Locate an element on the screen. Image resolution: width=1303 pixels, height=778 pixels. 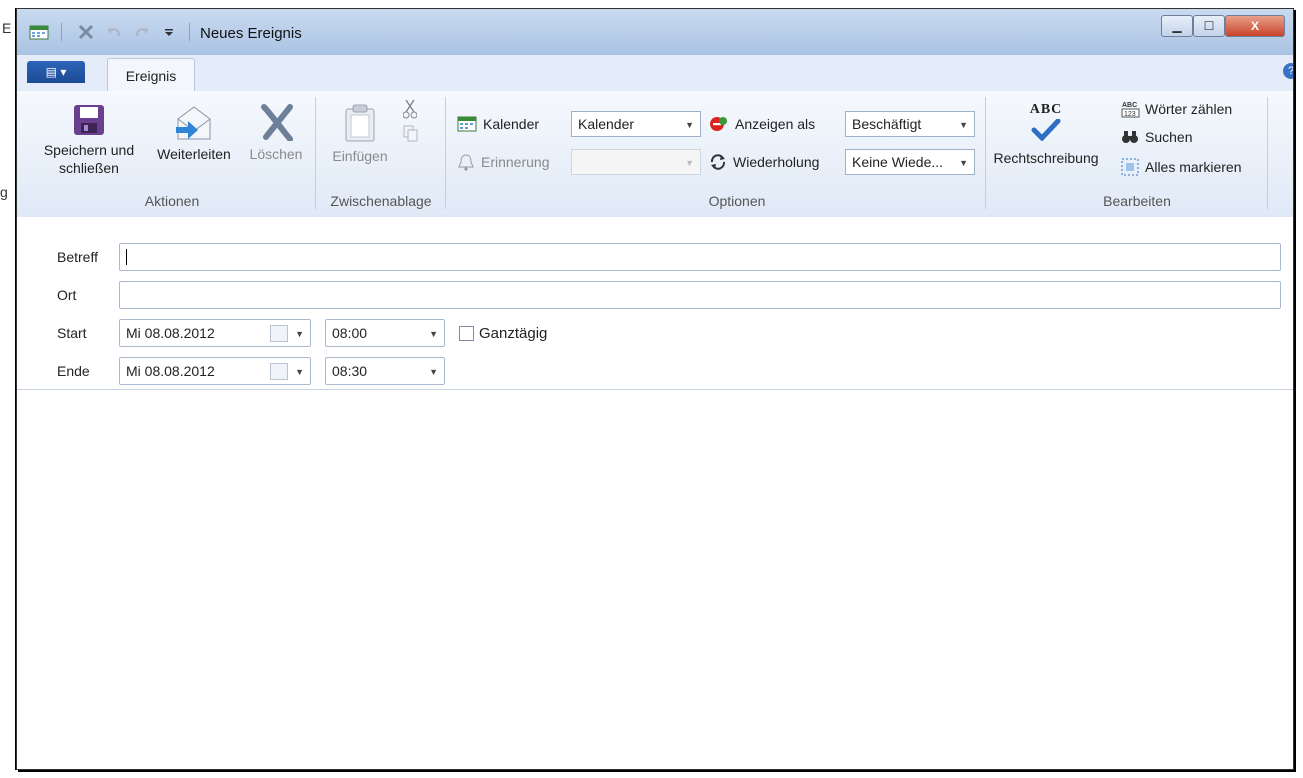
minimize-button: ▁ is located at coordinates (1177, 26).